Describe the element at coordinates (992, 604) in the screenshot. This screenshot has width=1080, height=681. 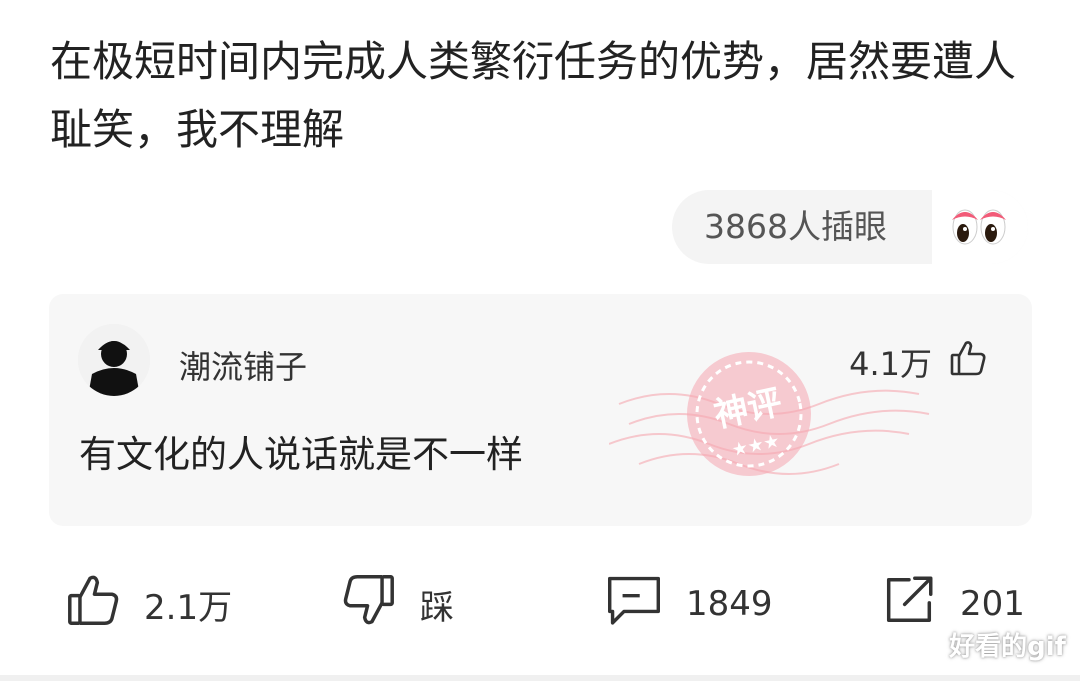
I see `share-count: 201` at that location.